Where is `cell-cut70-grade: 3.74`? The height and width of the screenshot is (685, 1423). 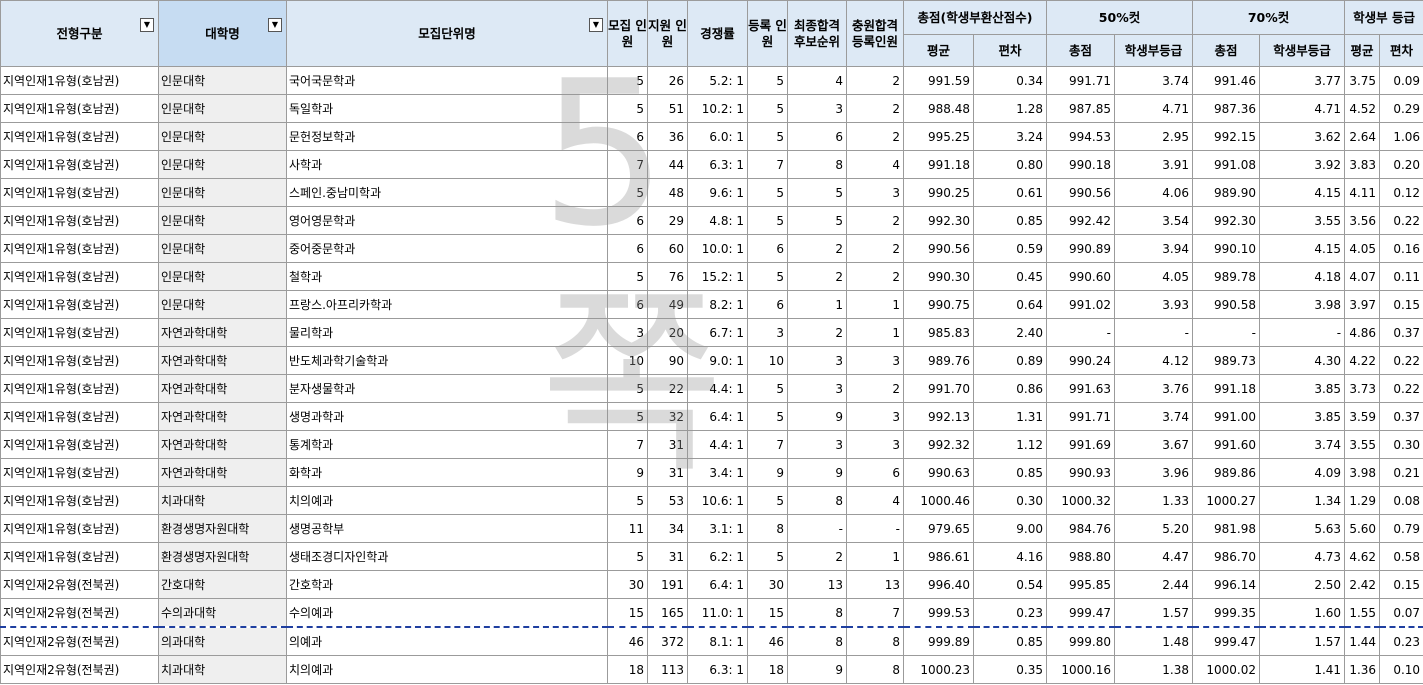 cell-cut70-grade: 3.74 is located at coordinates (1302, 444).